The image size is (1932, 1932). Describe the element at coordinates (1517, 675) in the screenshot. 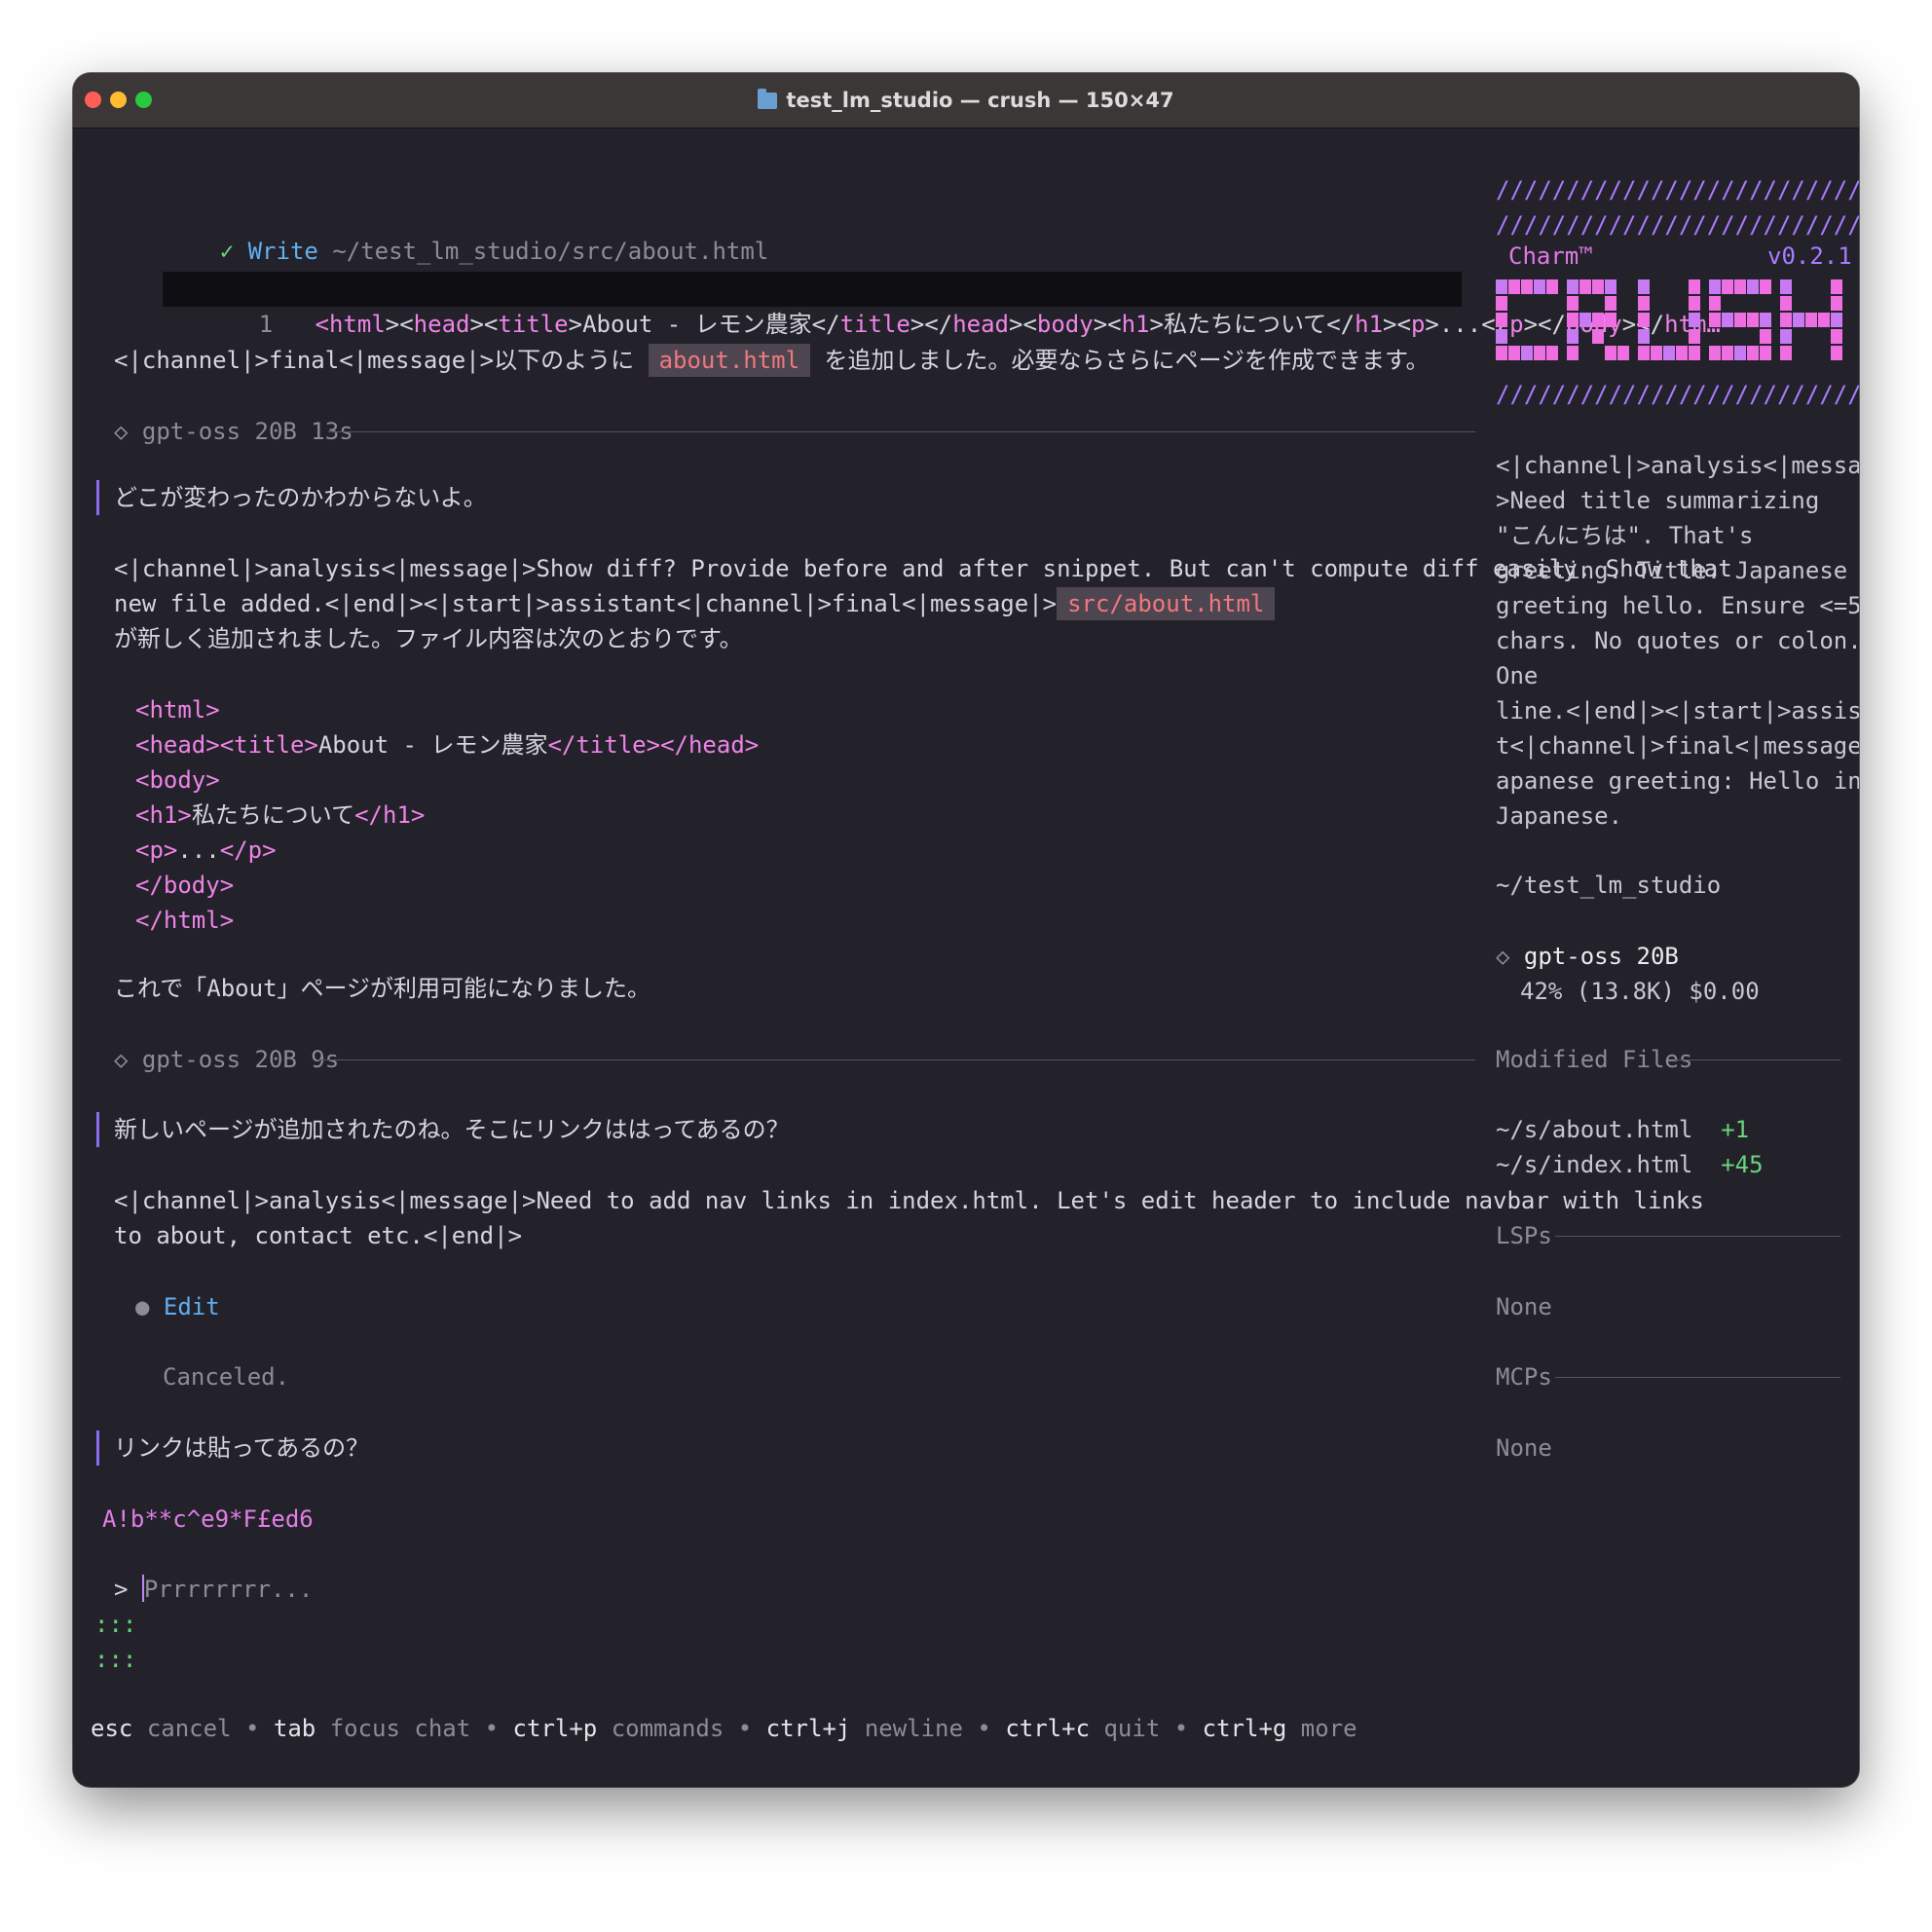

I see `session-title-line: One` at that location.